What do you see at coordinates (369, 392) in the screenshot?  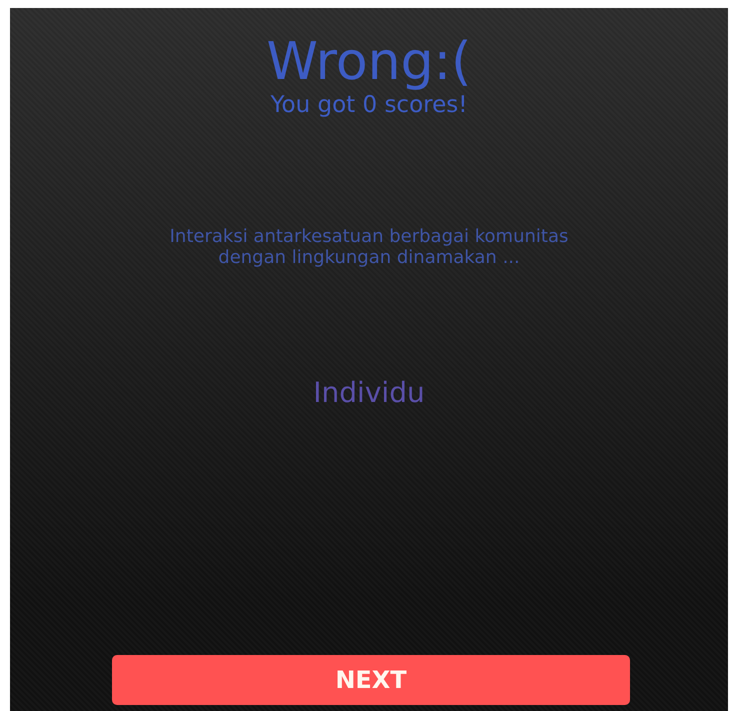 I see `answer-text: Individu` at bounding box center [369, 392].